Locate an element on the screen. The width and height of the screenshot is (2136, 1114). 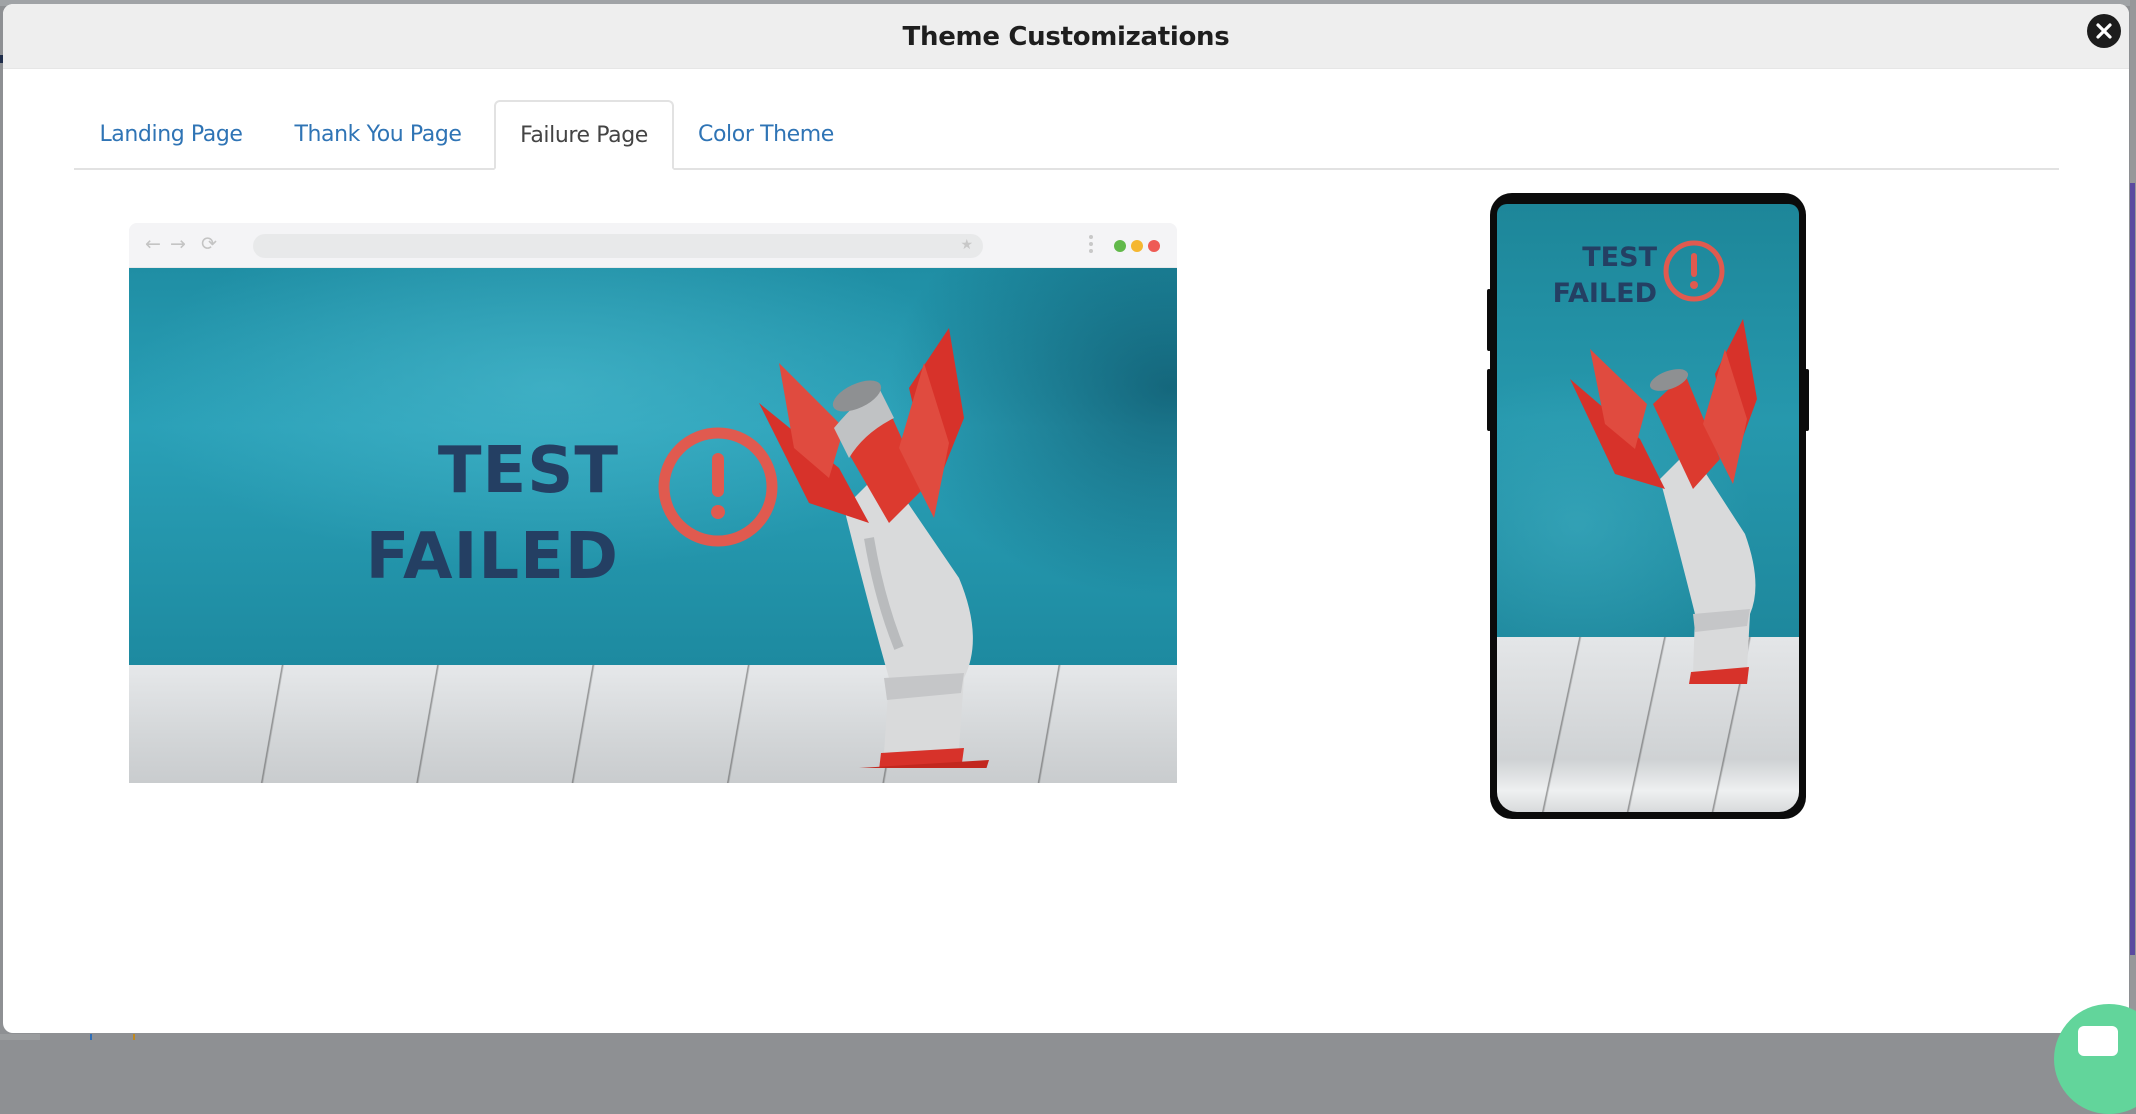
phone-screen: TEST FAILED is located at coordinates (1648, 508).